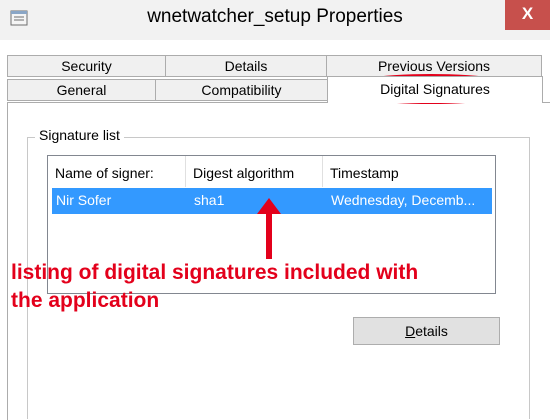 The width and height of the screenshot is (550, 420). I want to click on tab-general: General, so click(81, 90).